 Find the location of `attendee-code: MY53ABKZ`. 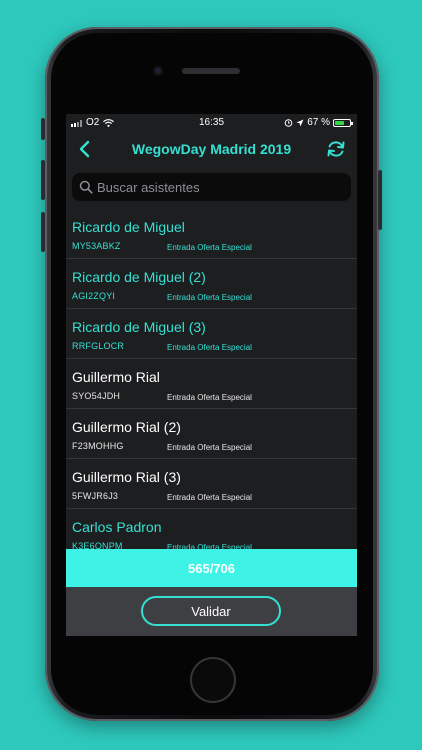

attendee-code: MY53ABKZ is located at coordinates (96, 246).